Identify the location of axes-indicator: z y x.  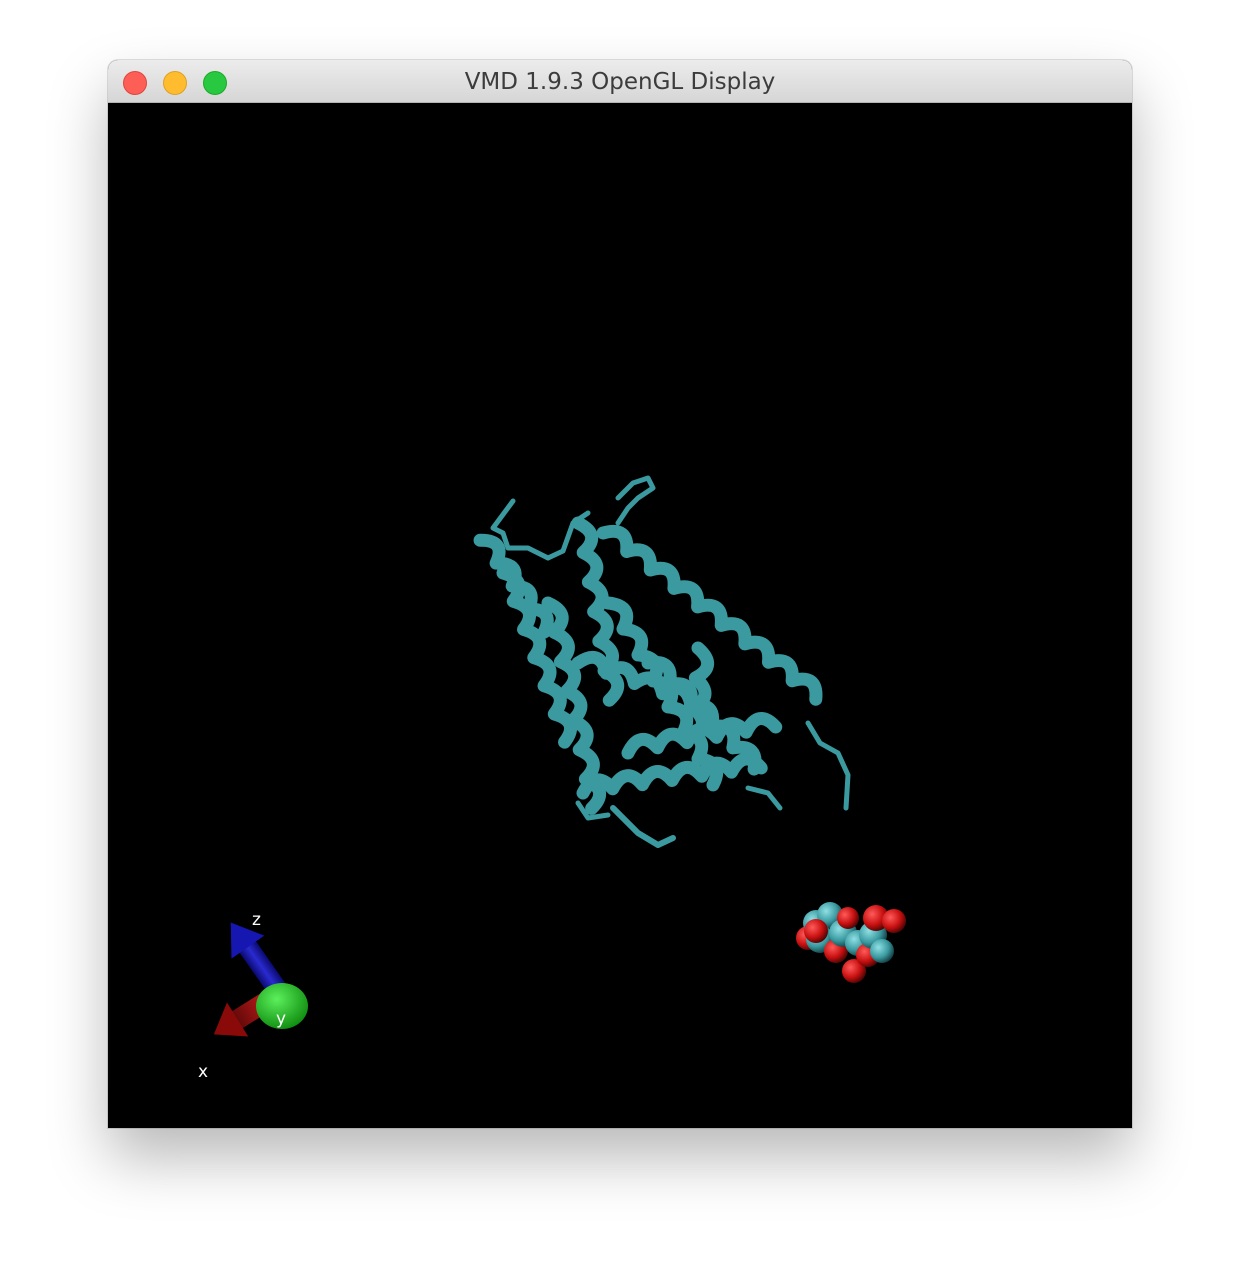
(253, 996).